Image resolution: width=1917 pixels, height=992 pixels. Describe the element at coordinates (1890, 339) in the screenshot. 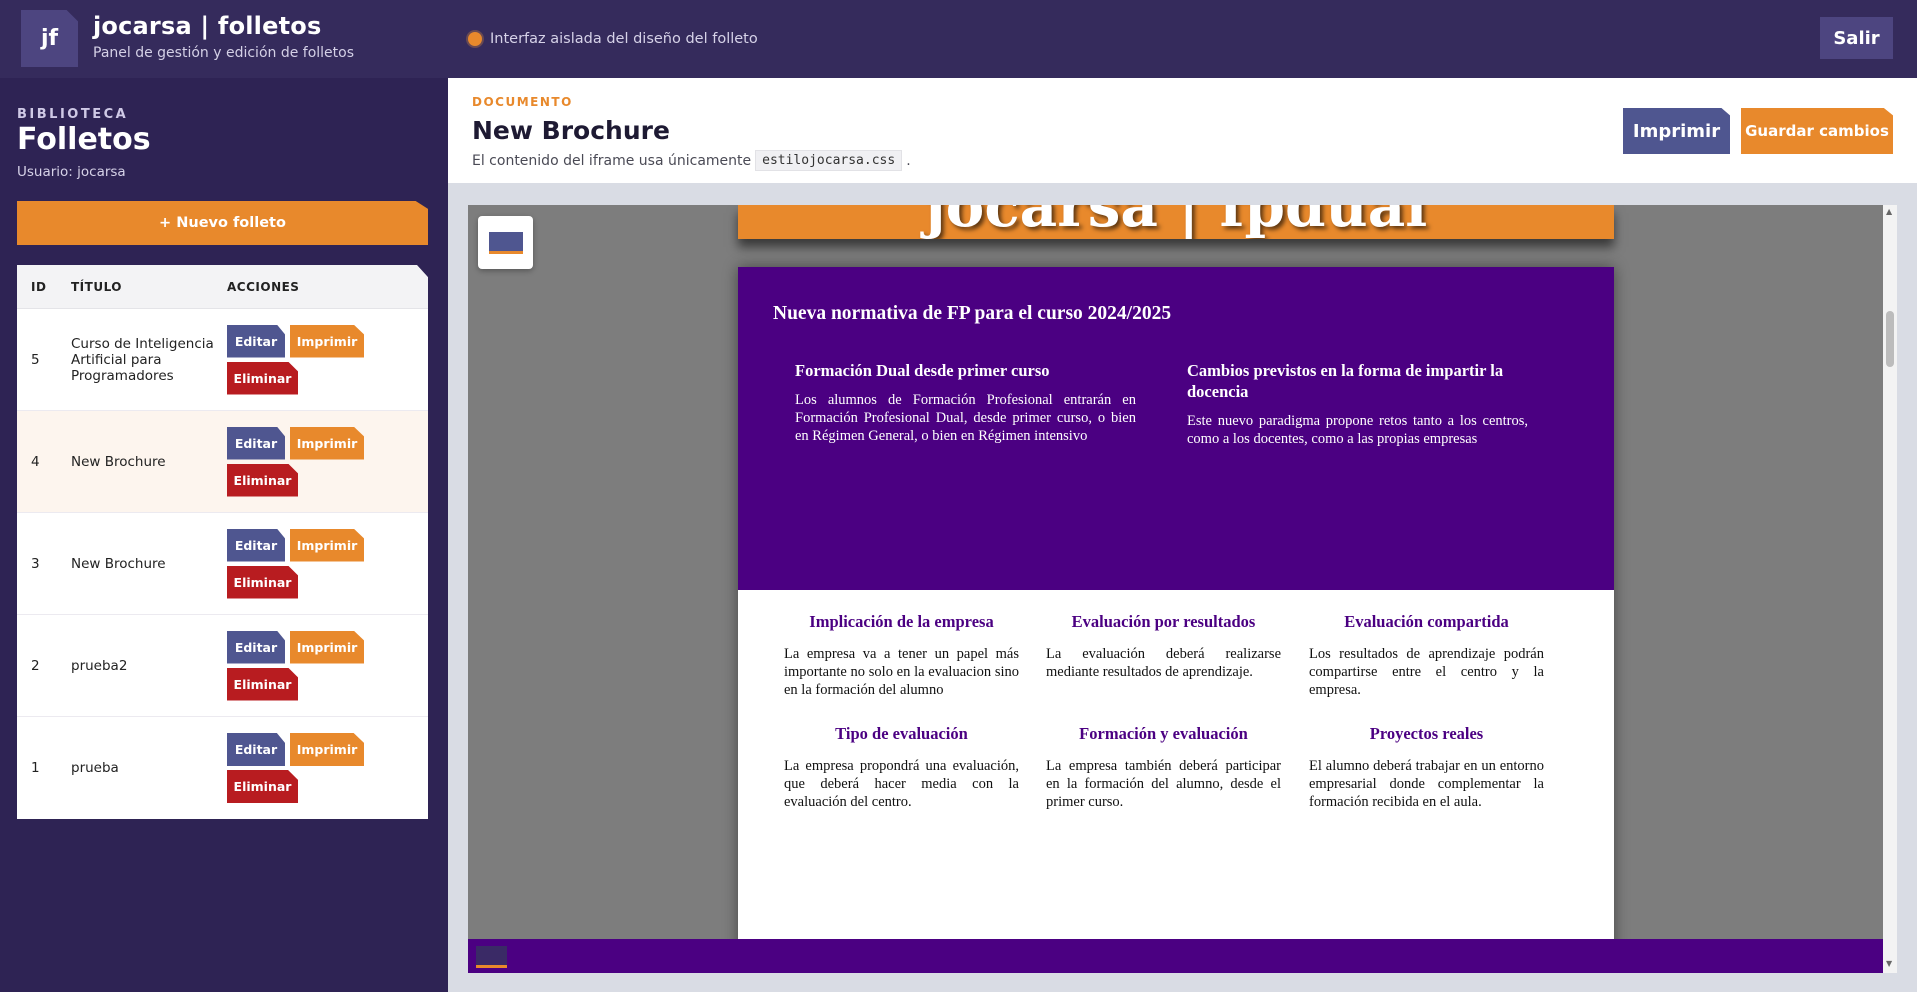

I see `scrollbar-thumb` at that location.